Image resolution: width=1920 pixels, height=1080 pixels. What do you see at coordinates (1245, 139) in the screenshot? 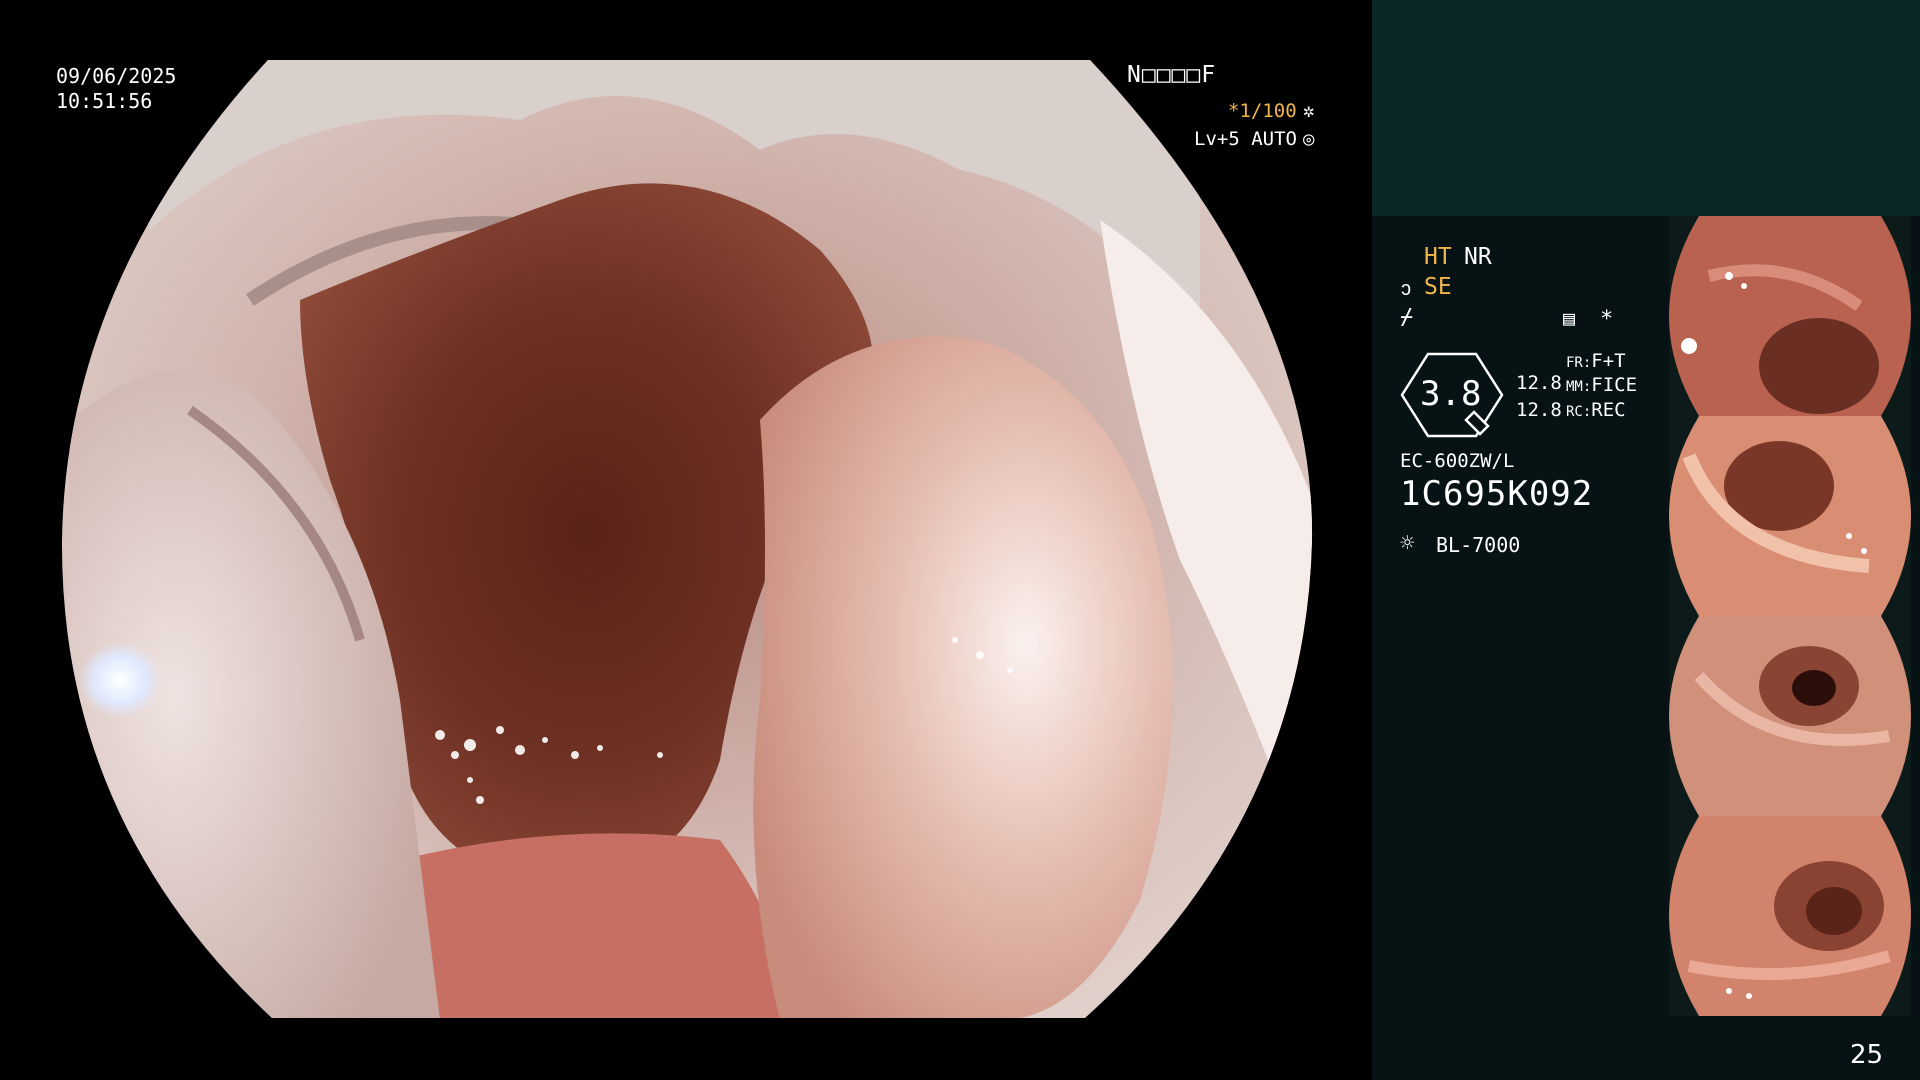
I see `brightness-level: Lv+5 AUTO` at bounding box center [1245, 139].